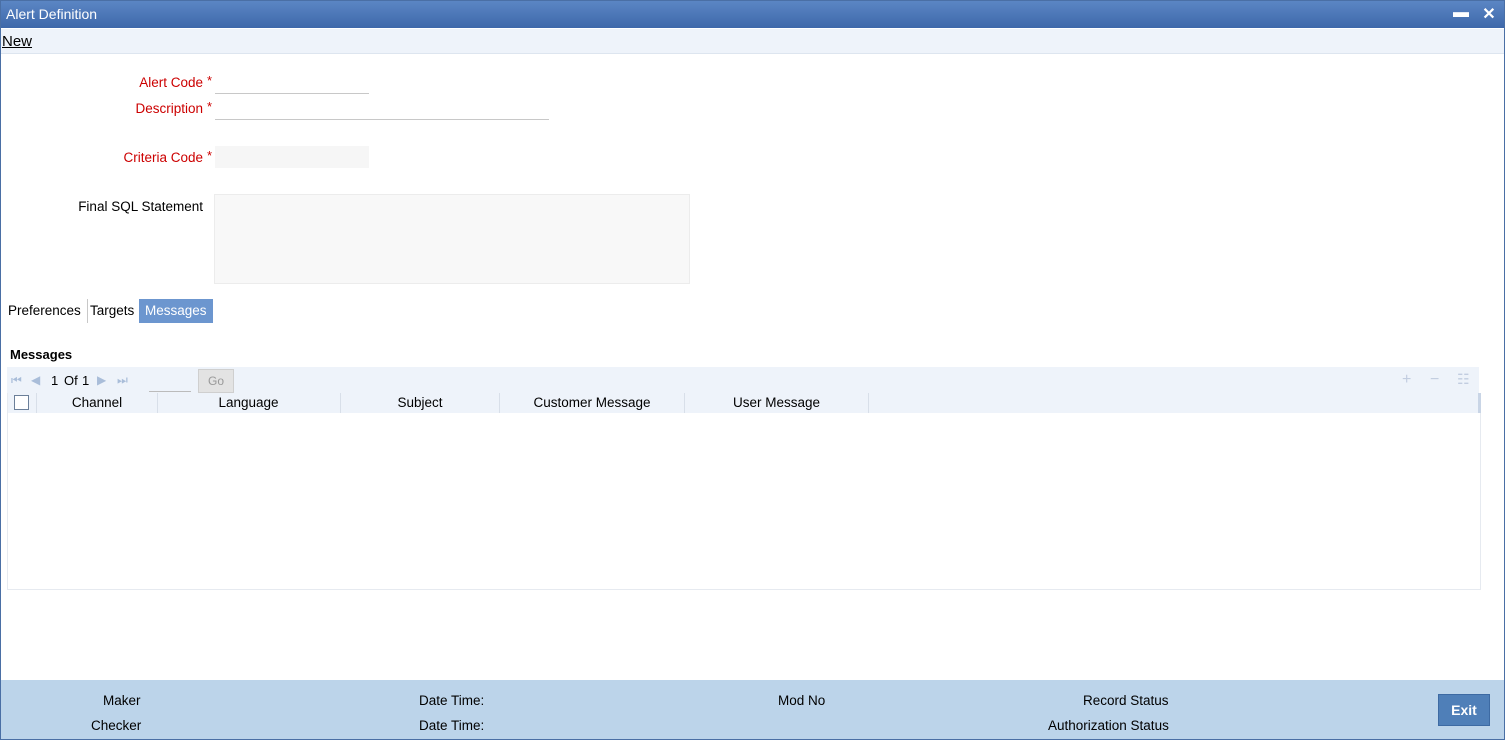  I want to click on total-pages: 1, so click(86, 380).